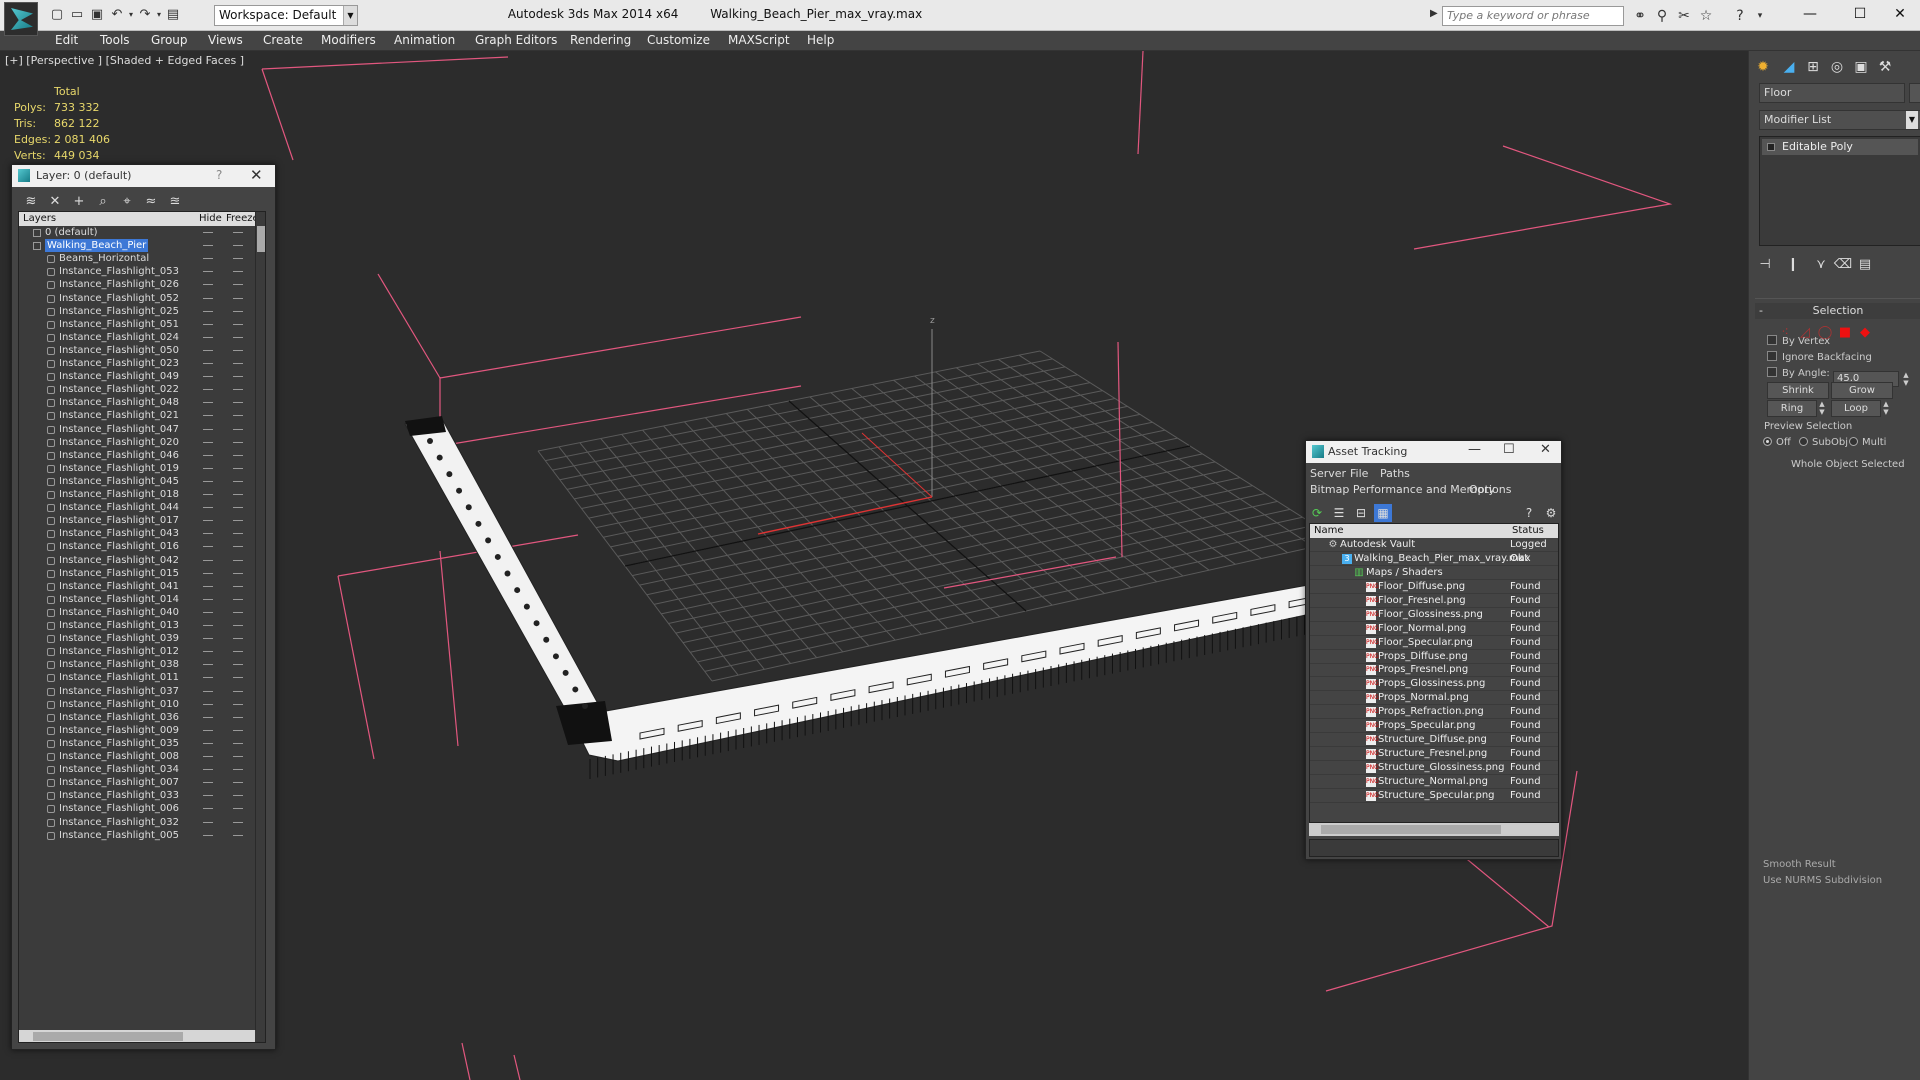 This screenshot has width=1920, height=1080. Describe the element at coordinates (1434, 615) in the screenshot. I see `asset-row: PNG Floor_Glossiness.png Found` at that location.